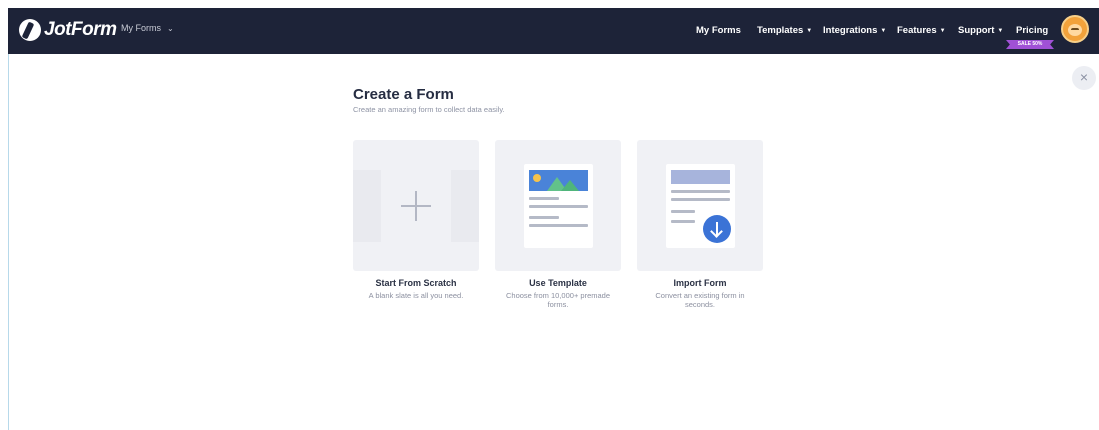 This screenshot has height=430, width=1099. I want to click on import-form-tile, so click(700, 205).